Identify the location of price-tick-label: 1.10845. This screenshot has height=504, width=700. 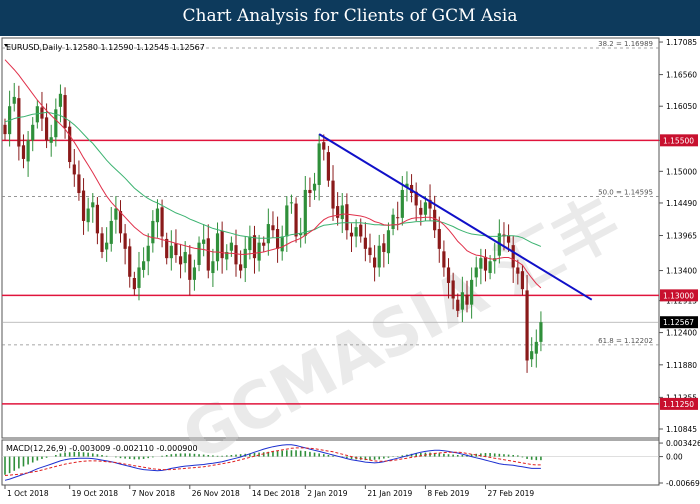
(681, 429).